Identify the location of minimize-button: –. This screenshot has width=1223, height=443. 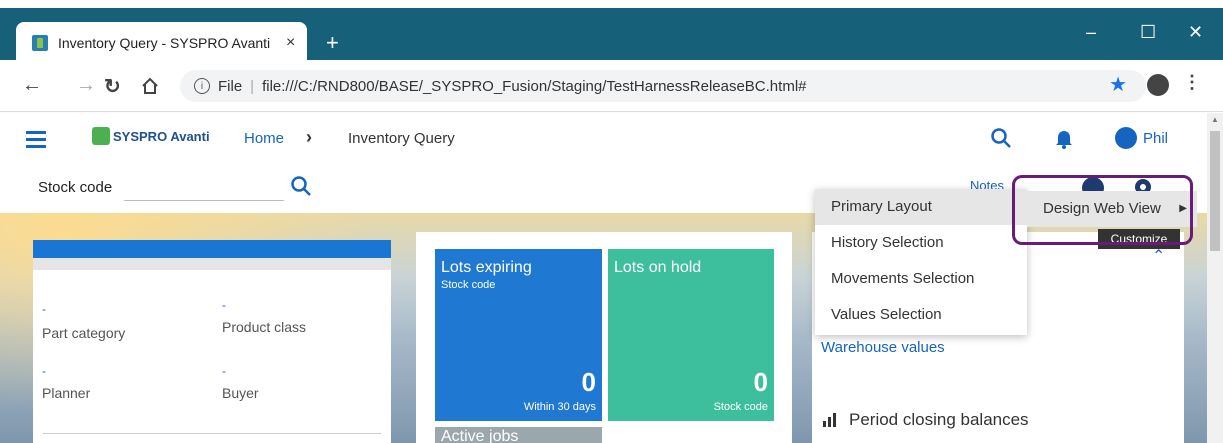
(1091, 32).